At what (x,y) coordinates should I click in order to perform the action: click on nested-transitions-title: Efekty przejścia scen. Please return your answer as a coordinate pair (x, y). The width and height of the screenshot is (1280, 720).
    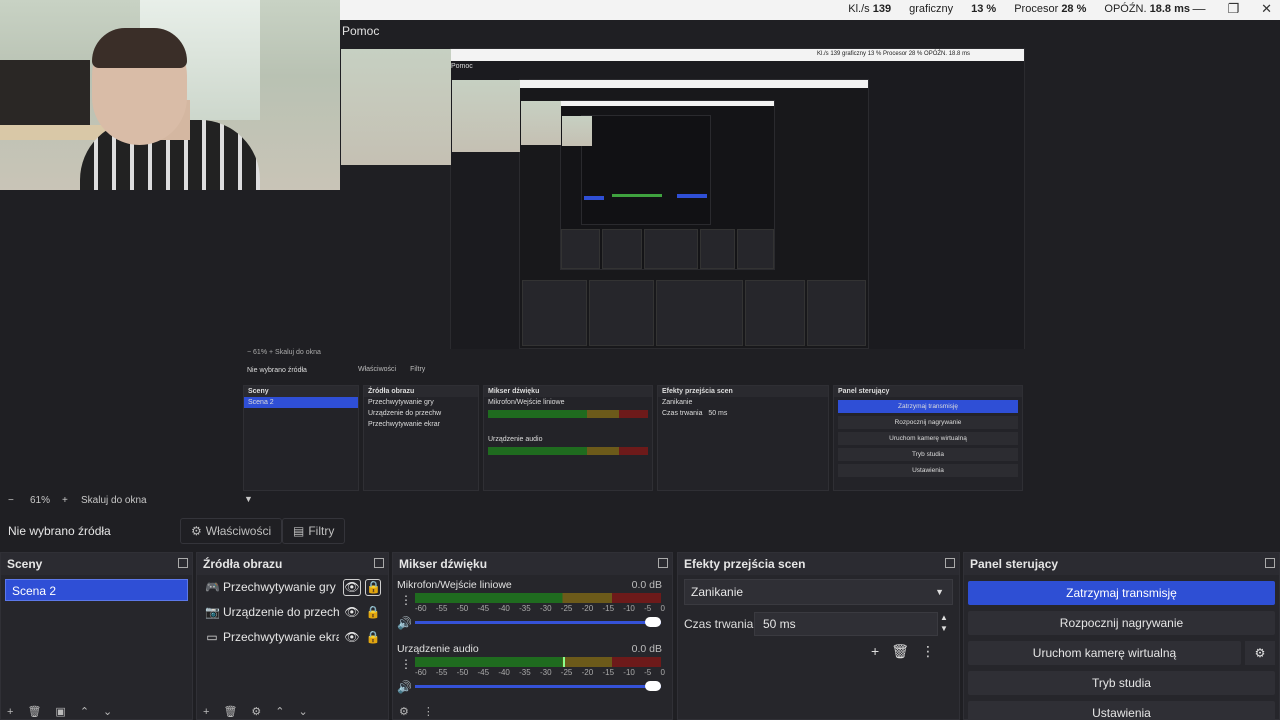
    Looking at the image, I should click on (743, 391).